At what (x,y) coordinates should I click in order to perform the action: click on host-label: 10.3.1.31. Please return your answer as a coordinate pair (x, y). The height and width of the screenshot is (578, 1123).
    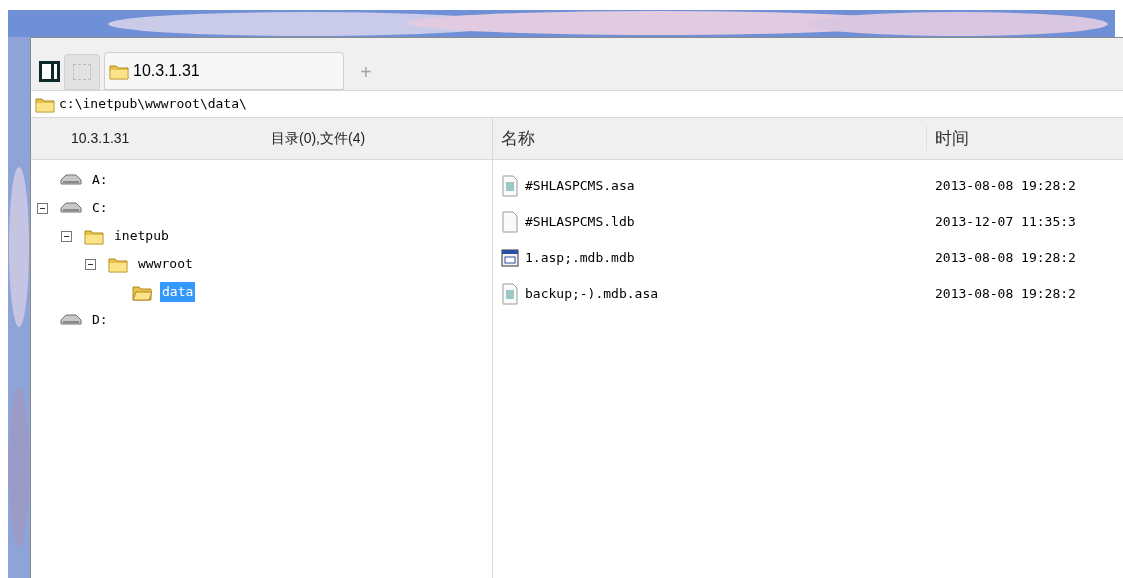
    Looking at the image, I should click on (101, 138).